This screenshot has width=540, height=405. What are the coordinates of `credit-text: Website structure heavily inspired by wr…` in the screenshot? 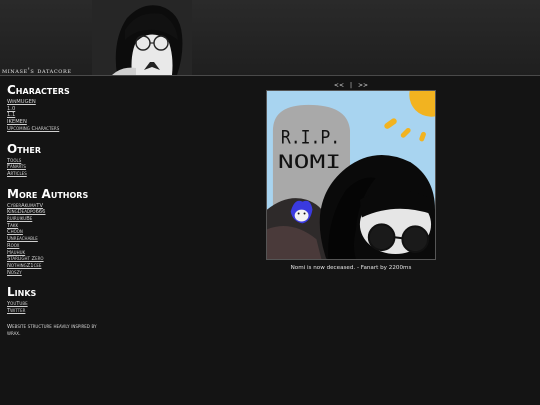 It's located at (52, 330).